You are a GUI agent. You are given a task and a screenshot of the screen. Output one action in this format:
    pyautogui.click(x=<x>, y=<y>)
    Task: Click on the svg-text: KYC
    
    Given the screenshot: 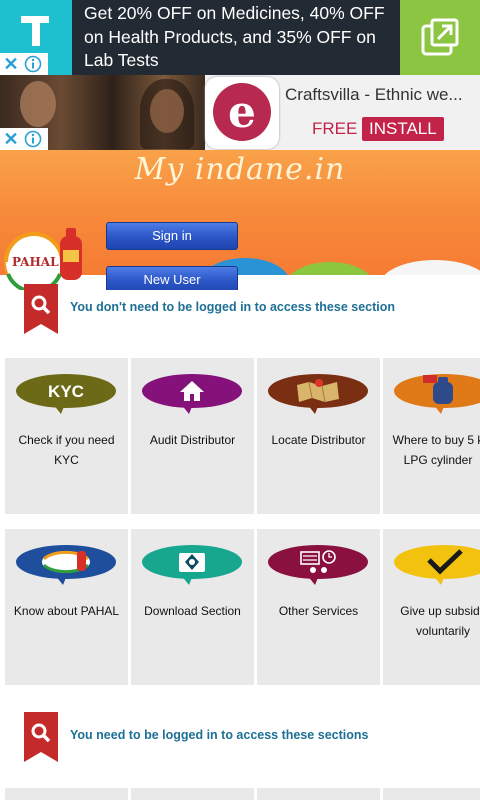 What is the action you would take?
    pyautogui.click(x=66, y=391)
    